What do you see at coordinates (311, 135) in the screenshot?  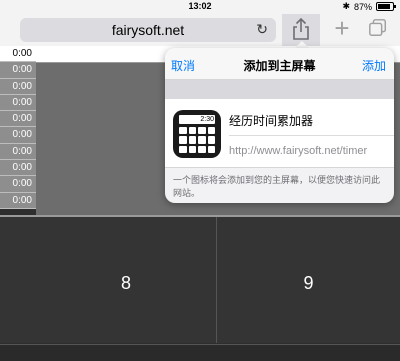 I see `app-info-divider` at bounding box center [311, 135].